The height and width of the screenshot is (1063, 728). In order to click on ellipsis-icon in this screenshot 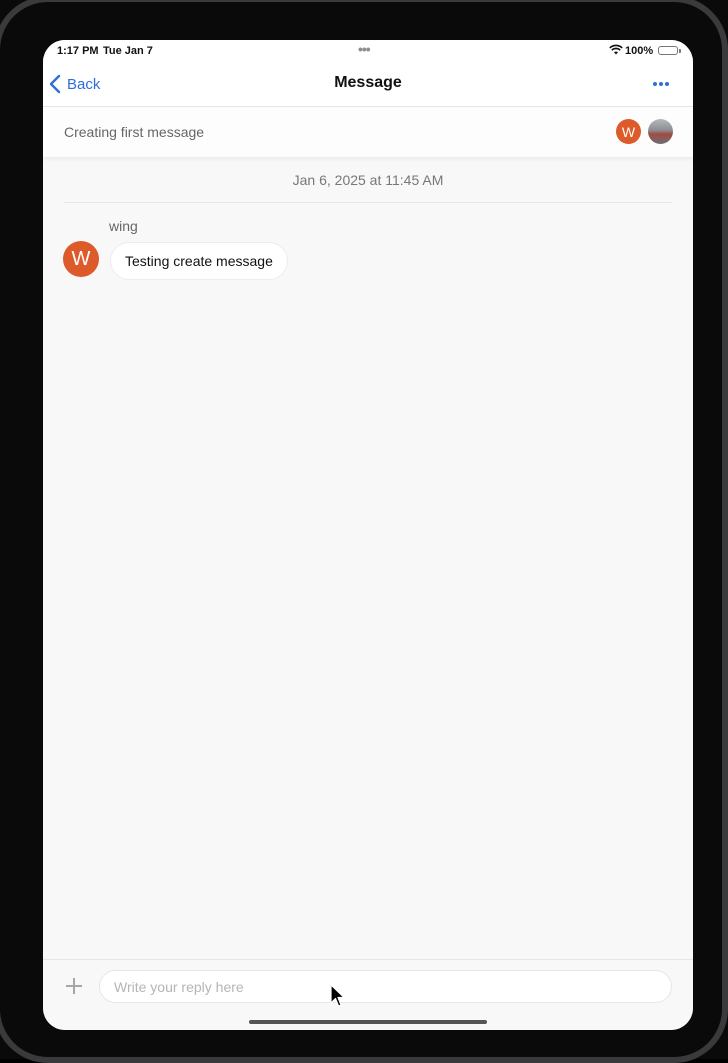, I will do `click(655, 84)`.